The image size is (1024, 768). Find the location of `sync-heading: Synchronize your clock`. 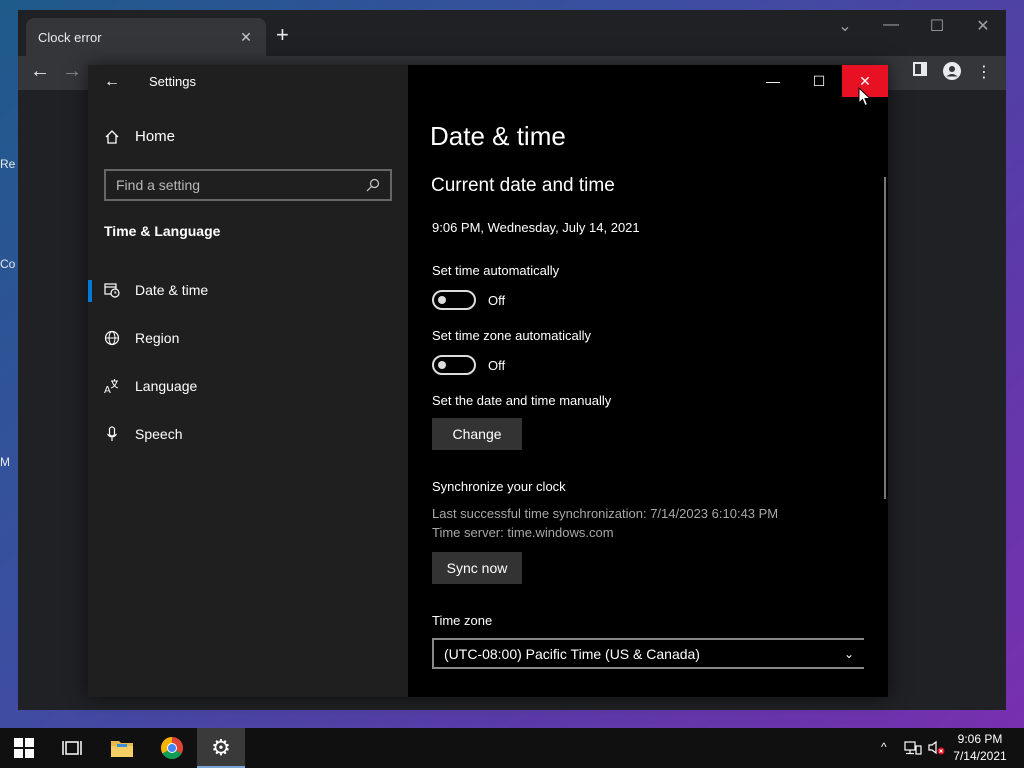

sync-heading: Synchronize your clock is located at coordinates (499, 486).